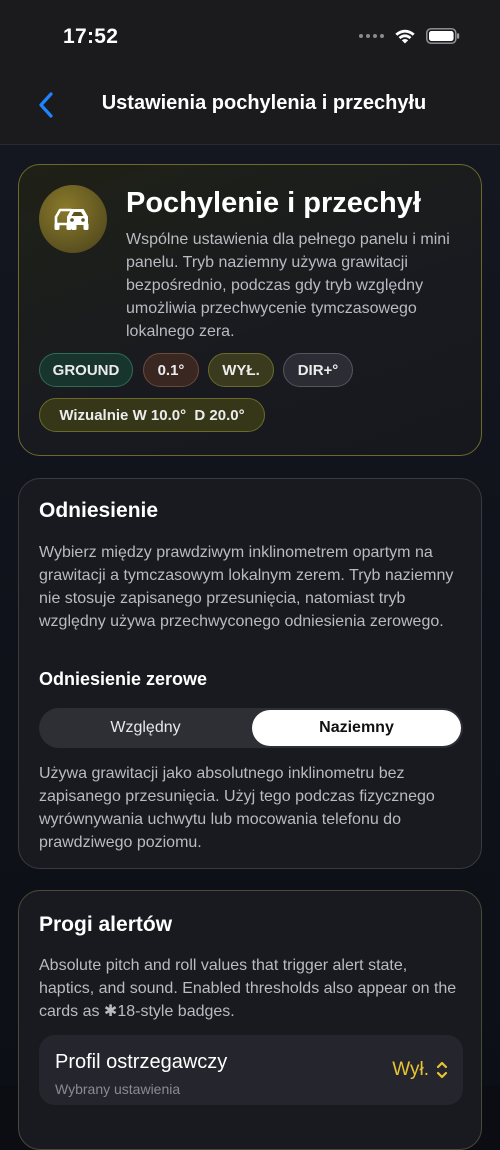 This screenshot has width=500, height=1150. I want to click on hero-title: Pochylenie i przechył, so click(273, 203).